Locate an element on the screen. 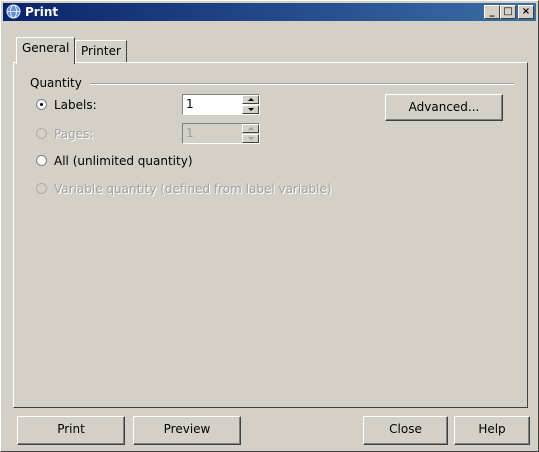 Image resolution: width=539 pixels, height=452 pixels. all-radio-label: All (unlimited quantity) is located at coordinates (123, 161).